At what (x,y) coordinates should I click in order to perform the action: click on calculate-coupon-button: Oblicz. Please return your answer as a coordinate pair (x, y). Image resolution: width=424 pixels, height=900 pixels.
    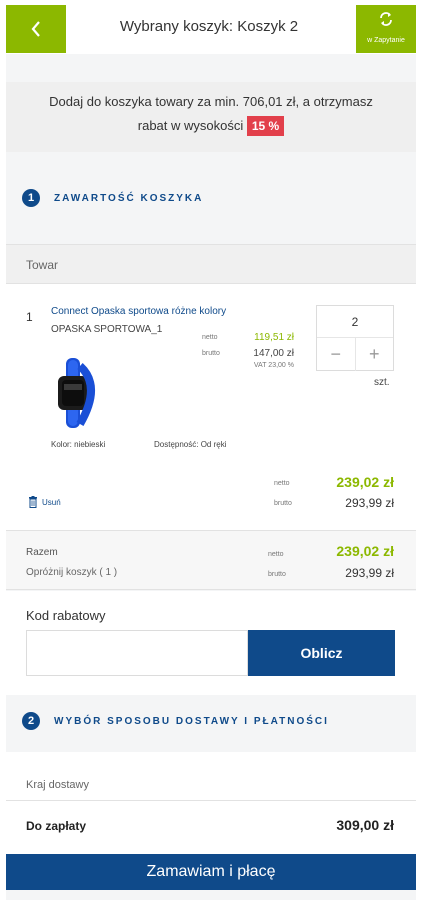
    Looking at the image, I should click on (321, 653).